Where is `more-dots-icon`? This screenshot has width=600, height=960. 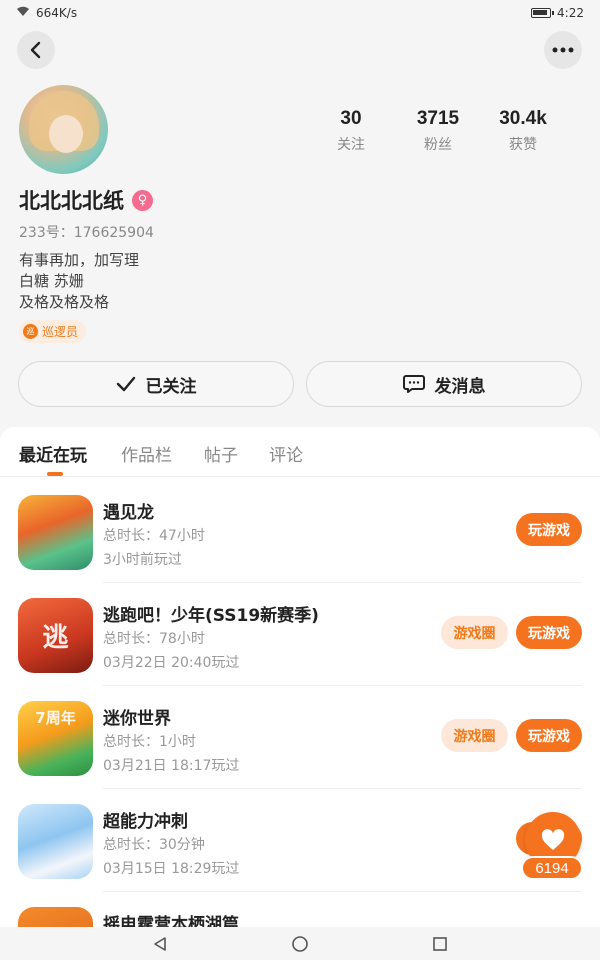
more-dots-icon is located at coordinates (563, 50).